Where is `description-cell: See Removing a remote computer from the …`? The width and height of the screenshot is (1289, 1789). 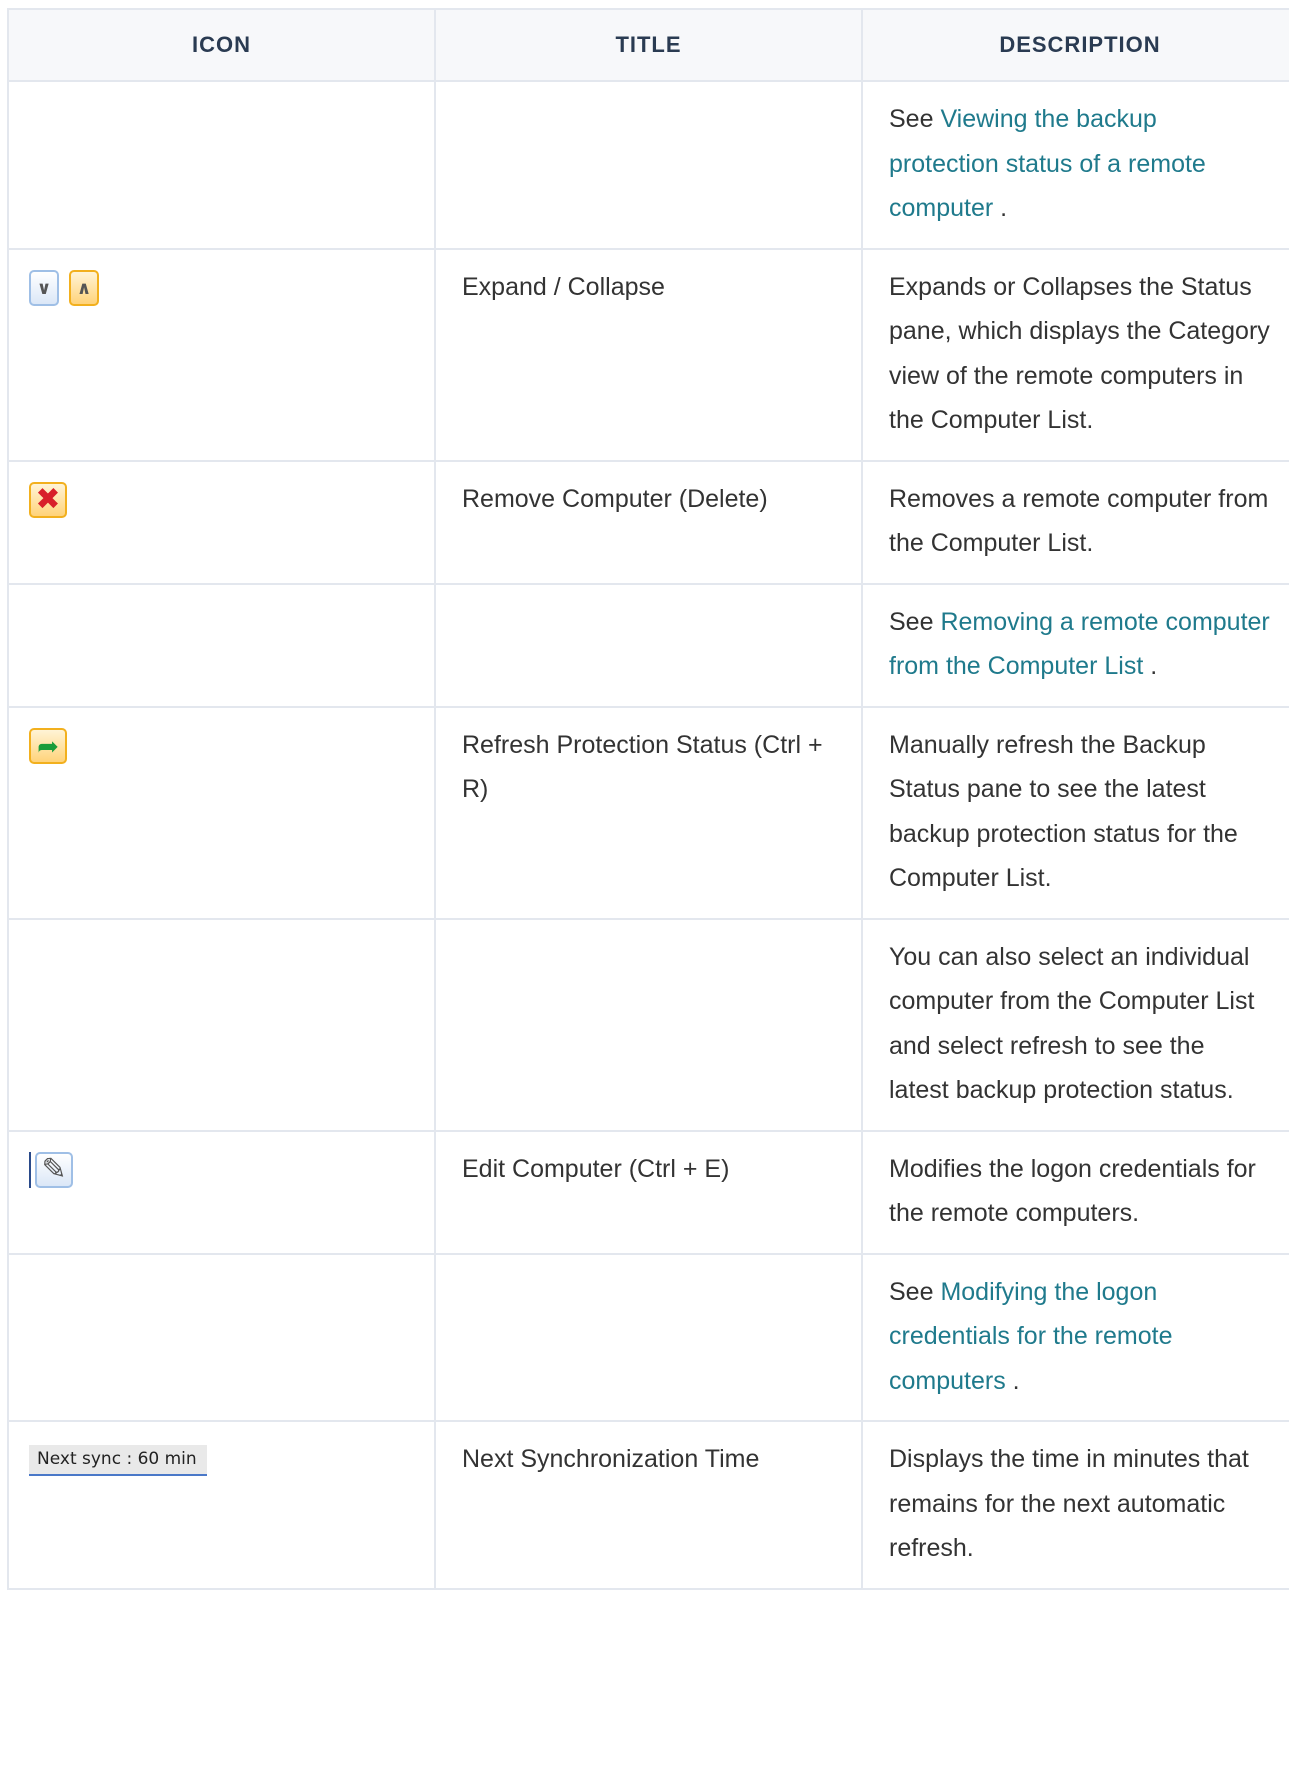 description-cell: See Removing a remote computer from the … is located at coordinates (1075, 645).